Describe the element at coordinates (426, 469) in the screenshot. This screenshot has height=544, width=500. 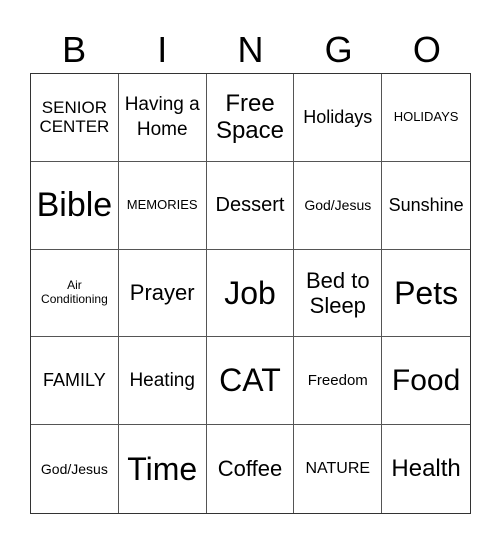
I see `bingo-cell: Health` at that location.